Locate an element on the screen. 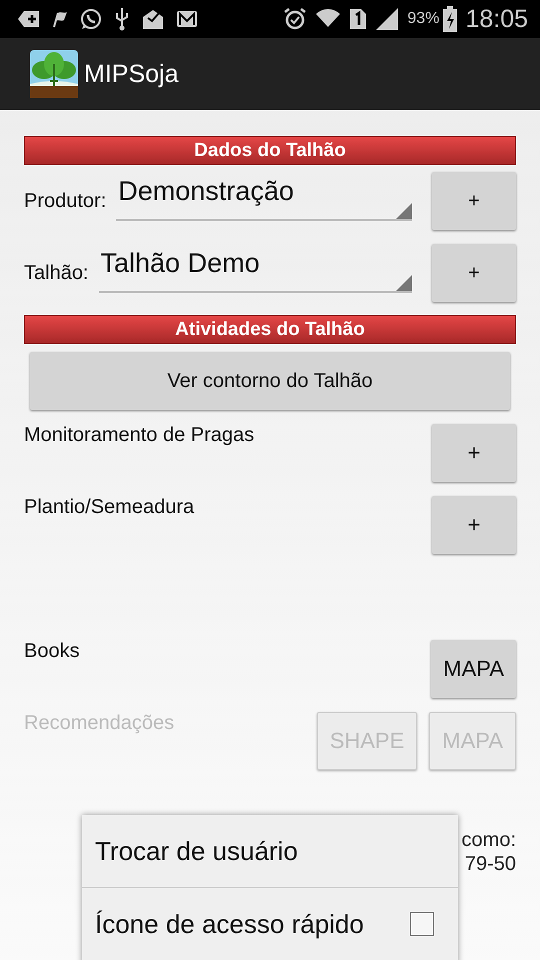 This screenshot has width=540, height=960. app-title: MIPSoja is located at coordinates (131, 74).